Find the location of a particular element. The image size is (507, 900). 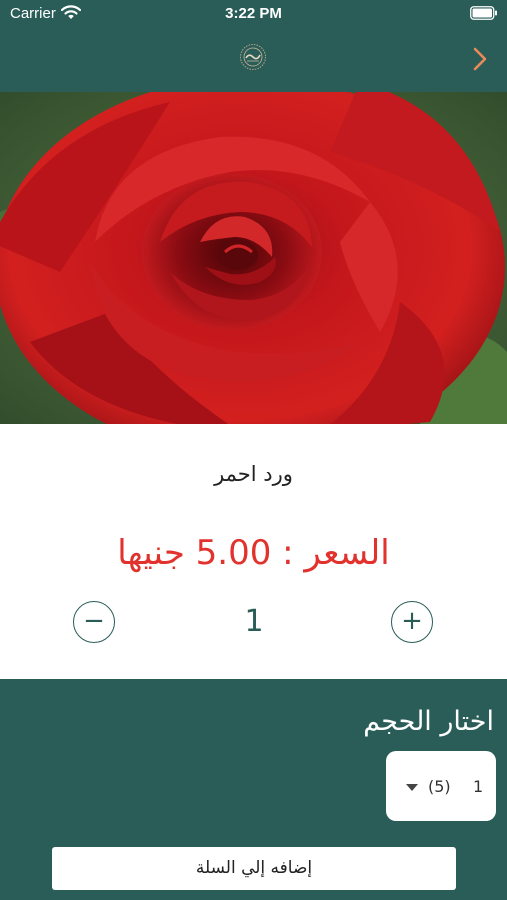

size-option-count: (5) is located at coordinates (439, 786).